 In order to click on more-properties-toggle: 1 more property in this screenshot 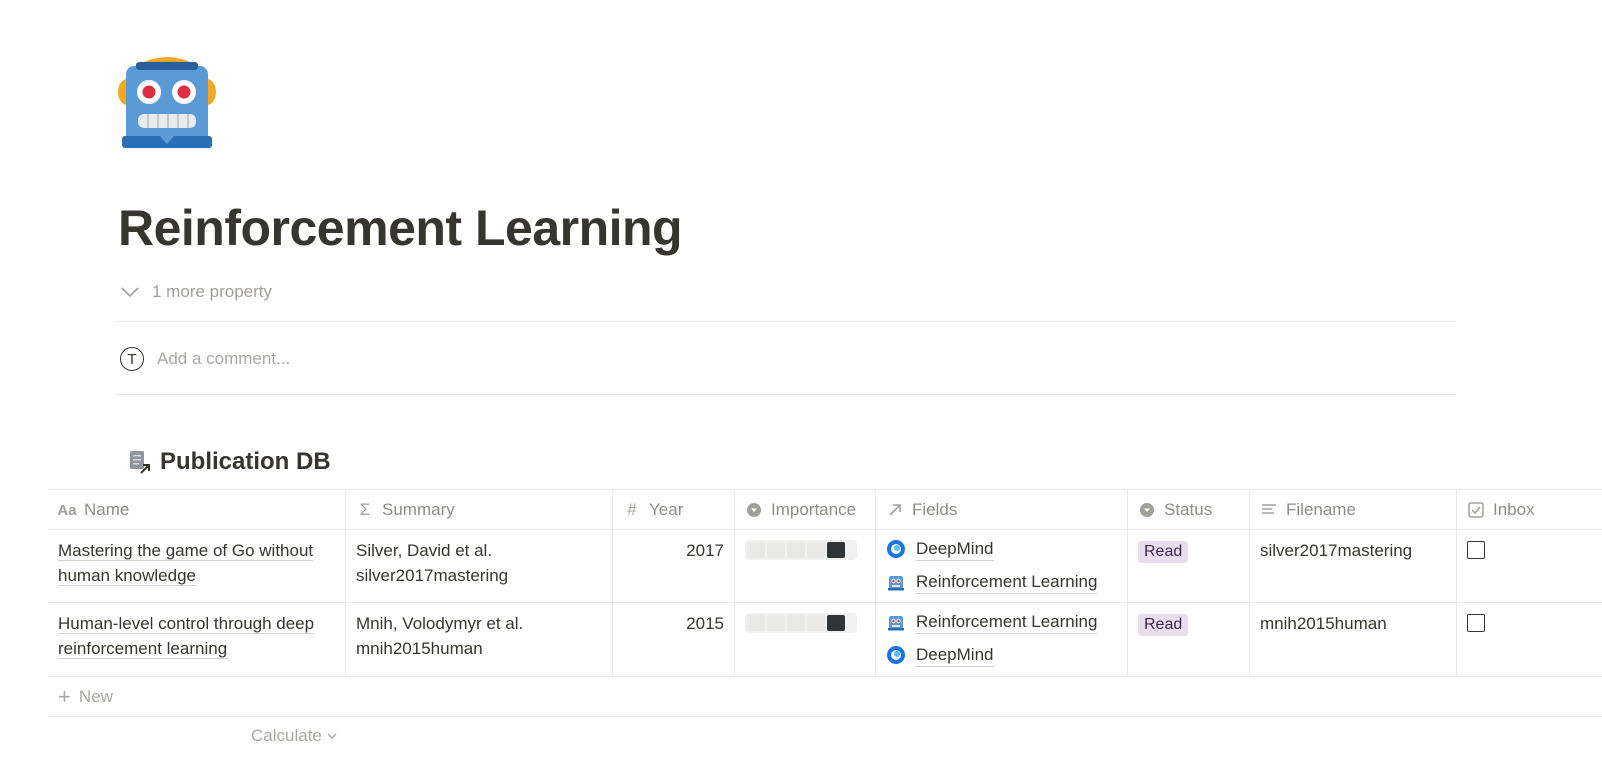, I will do `click(196, 292)`.